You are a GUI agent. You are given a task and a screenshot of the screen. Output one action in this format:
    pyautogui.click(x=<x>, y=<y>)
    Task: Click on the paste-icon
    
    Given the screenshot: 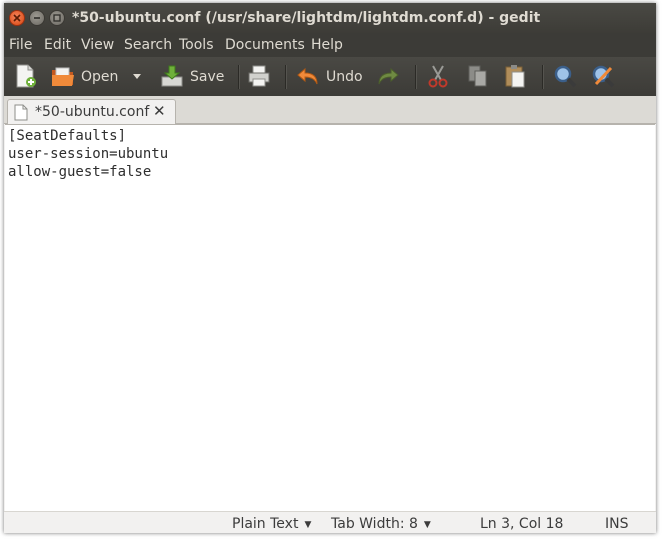 What is the action you would take?
    pyautogui.click(x=515, y=76)
    